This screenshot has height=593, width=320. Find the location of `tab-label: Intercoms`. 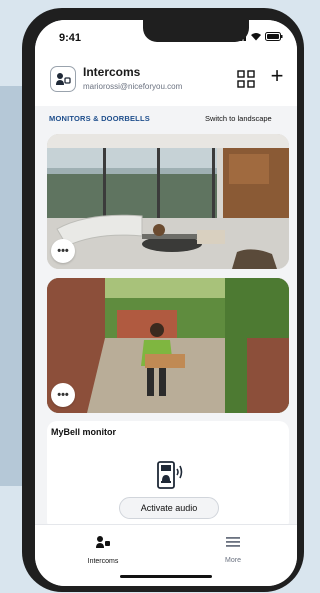

tab-label: Intercoms is located at coordinates (103, 561).